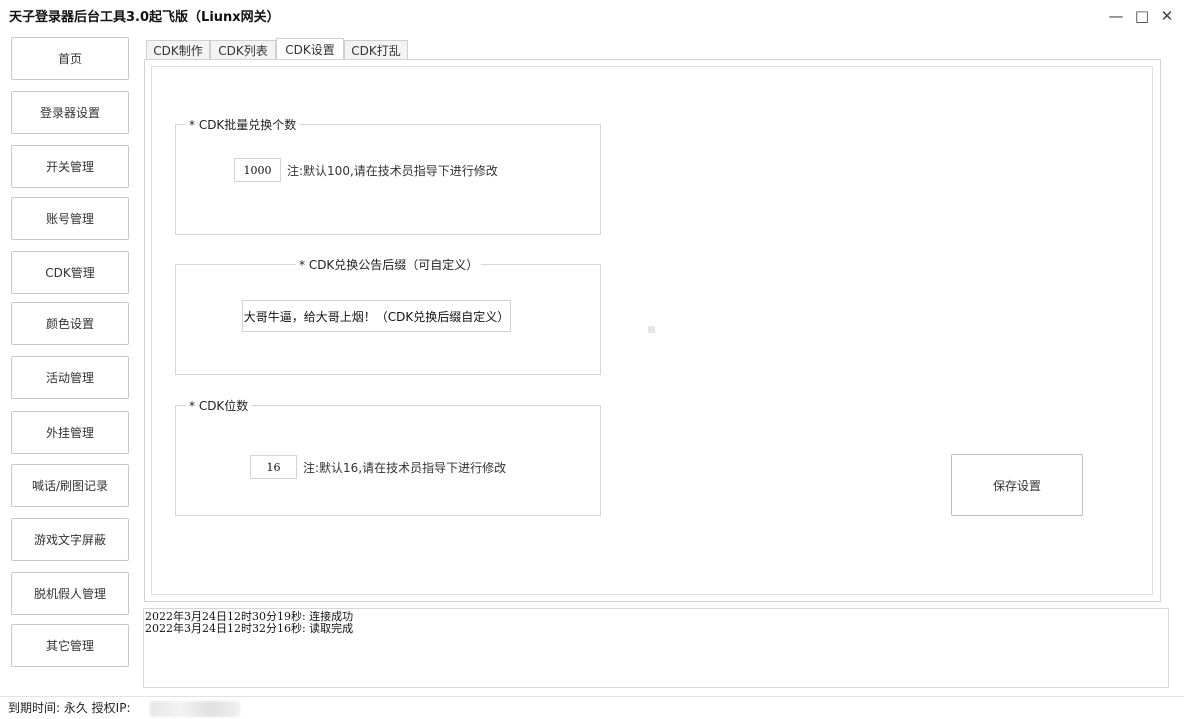 Image resolution: width=1184 pixels, height=719 pixels. Describe the element at coordinates (195, 709) in the screenshot. I see `redacted-ip` at that location.